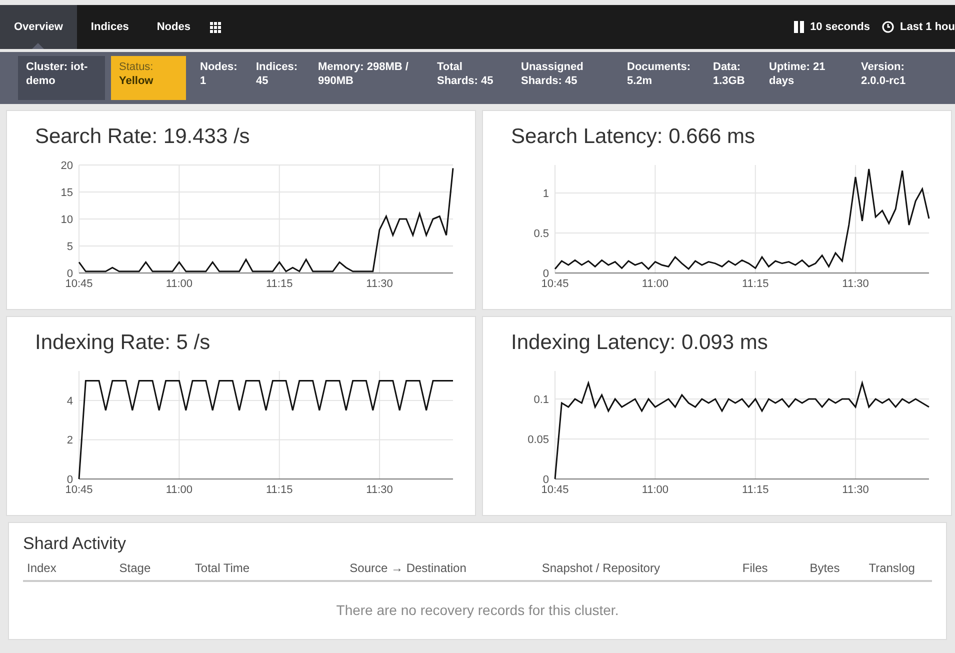 The image size is (955, 653). What do you see at coordinates (729, 74) in the screenshot?
I see `cluster-stat: Data: 1.3GB` at bounding box center [729, 74].